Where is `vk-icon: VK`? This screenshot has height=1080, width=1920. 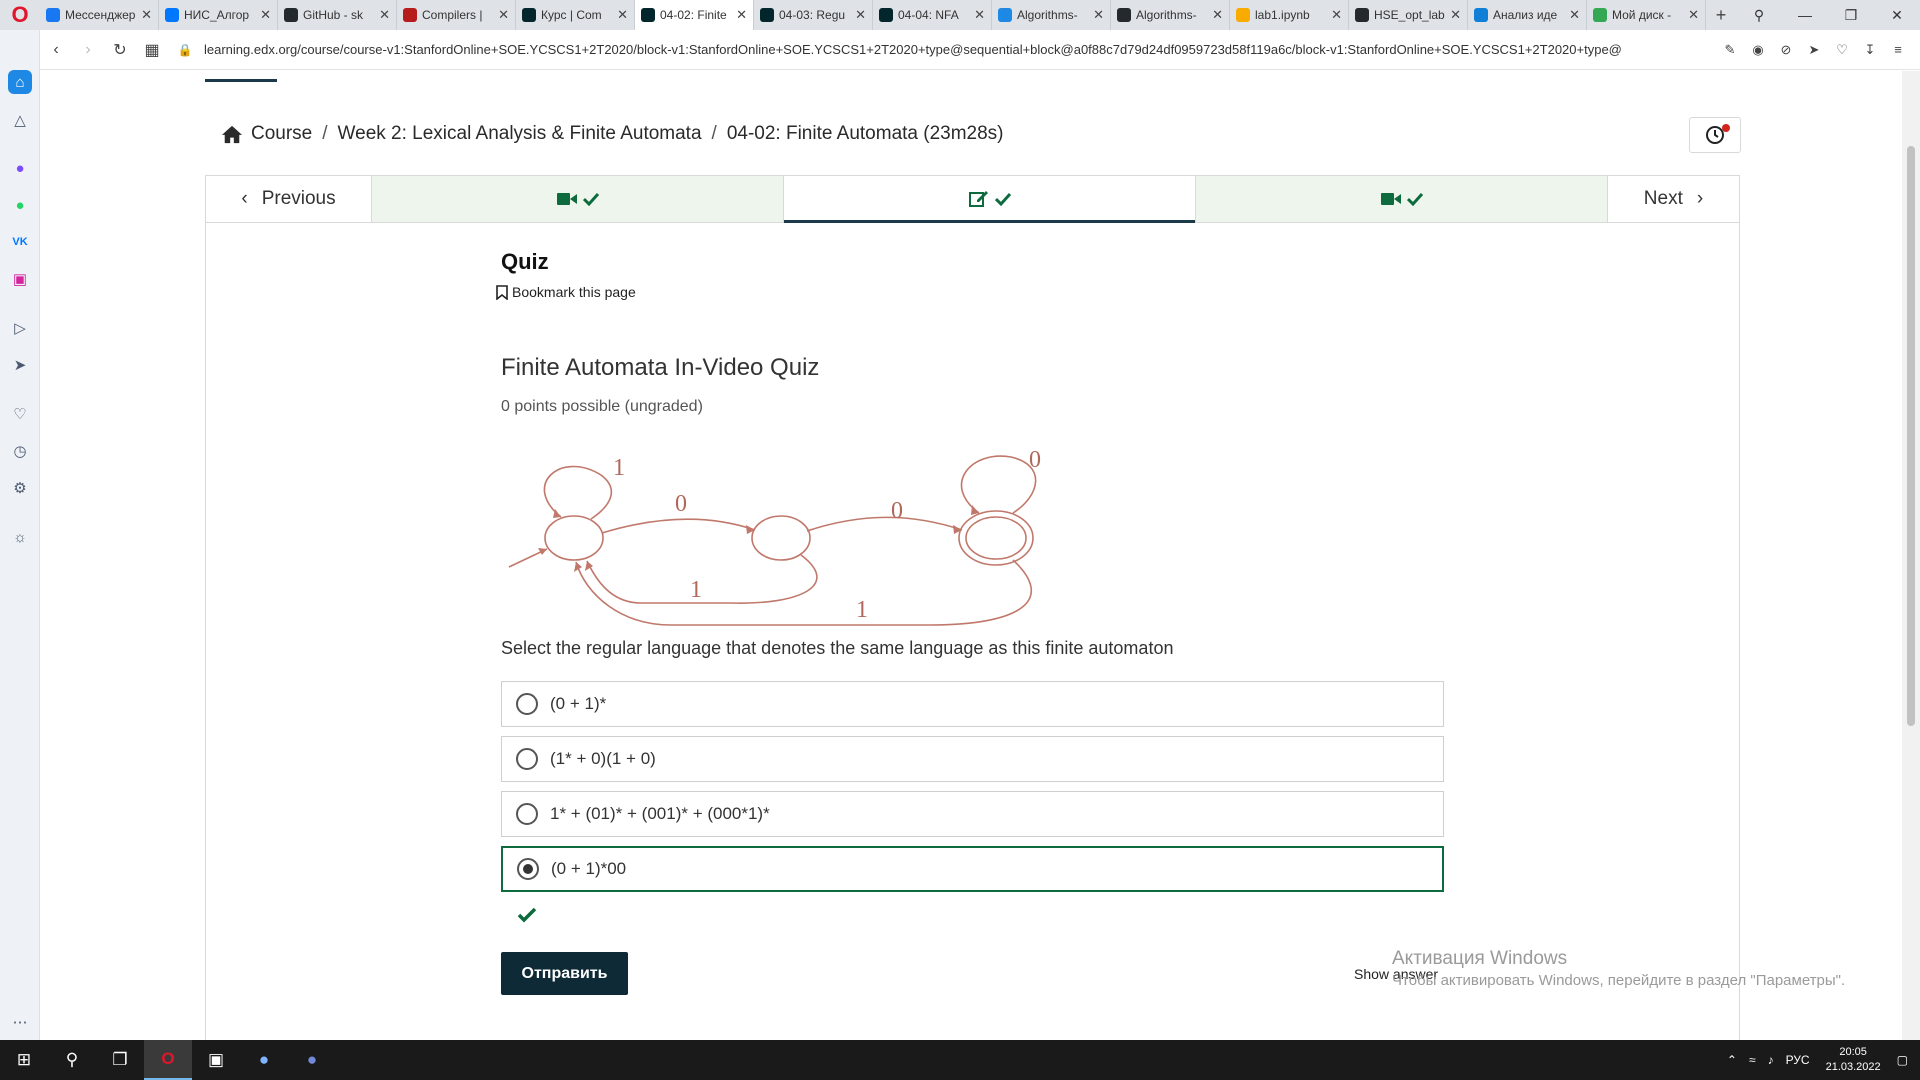 vk-icon: VK is located at coordinates (20, 242).